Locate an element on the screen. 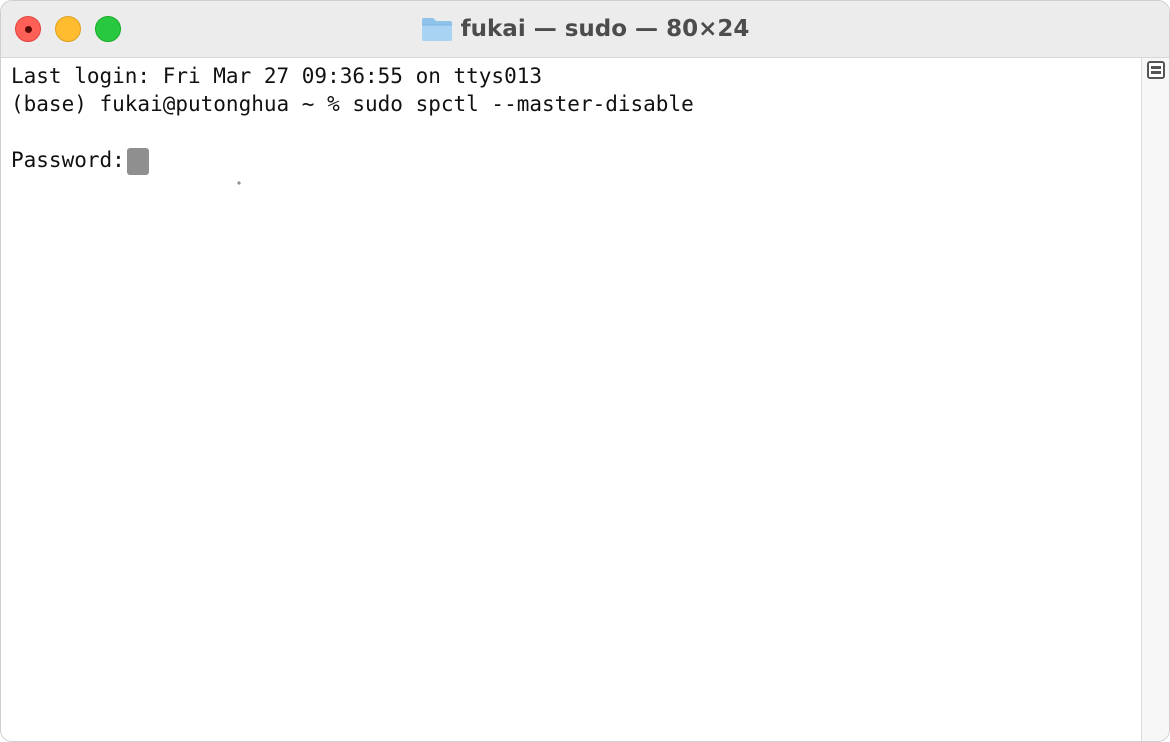 The image size is (1170, 742). password-prompt: Password: is located at coordinates (68, 160).